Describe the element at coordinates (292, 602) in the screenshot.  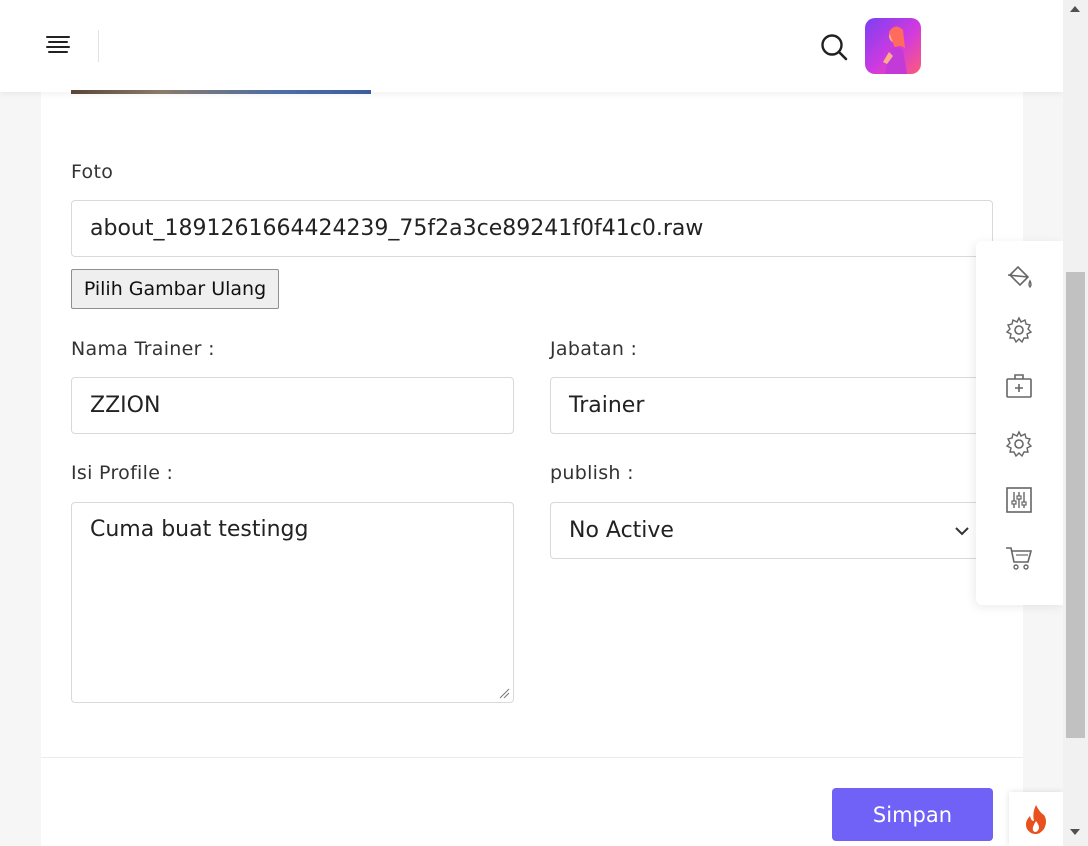
I see `isi-profile-textarea: Cuma buat testingg` at that location.